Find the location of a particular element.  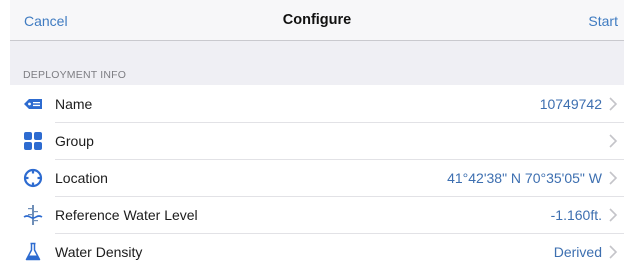

name-row: Name 10749742 is located at coordinates (317, 104).